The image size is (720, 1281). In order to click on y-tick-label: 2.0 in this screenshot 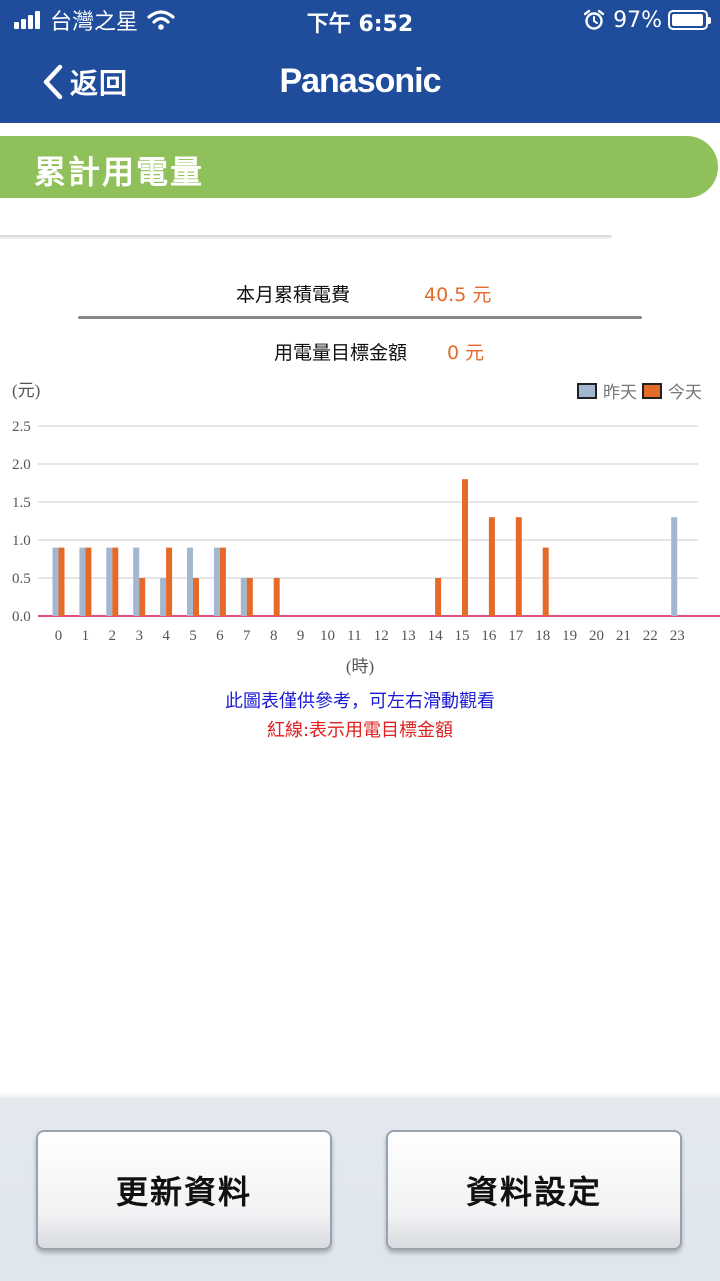, I will do `click(21, 465)`.